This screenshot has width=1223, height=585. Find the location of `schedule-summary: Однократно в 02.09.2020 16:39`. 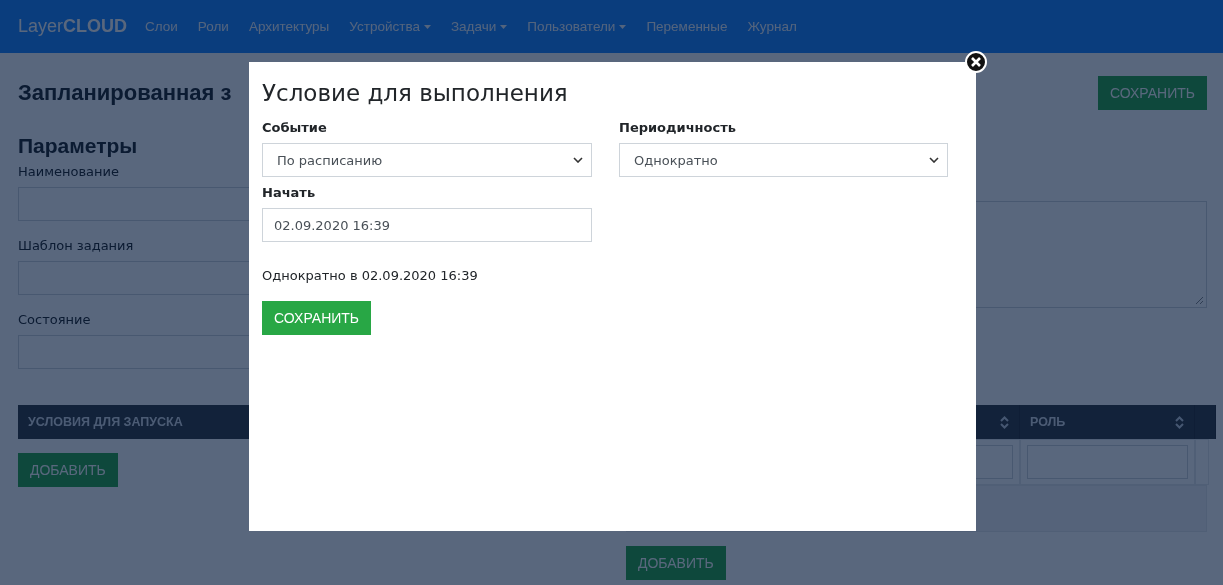

schedule-summary: Однократно в 02.09.2020 16:39 is located at coordinates (370, 275).